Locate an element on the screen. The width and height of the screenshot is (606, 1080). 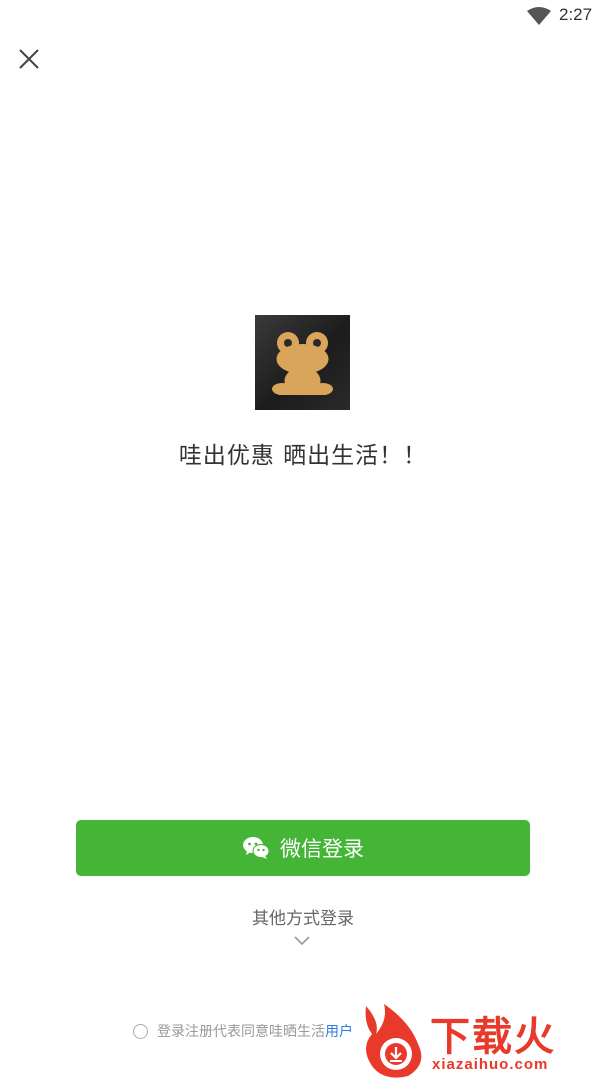
watermark: 下载火 xiazaihuo.com is located at coordinates (482, 1040).